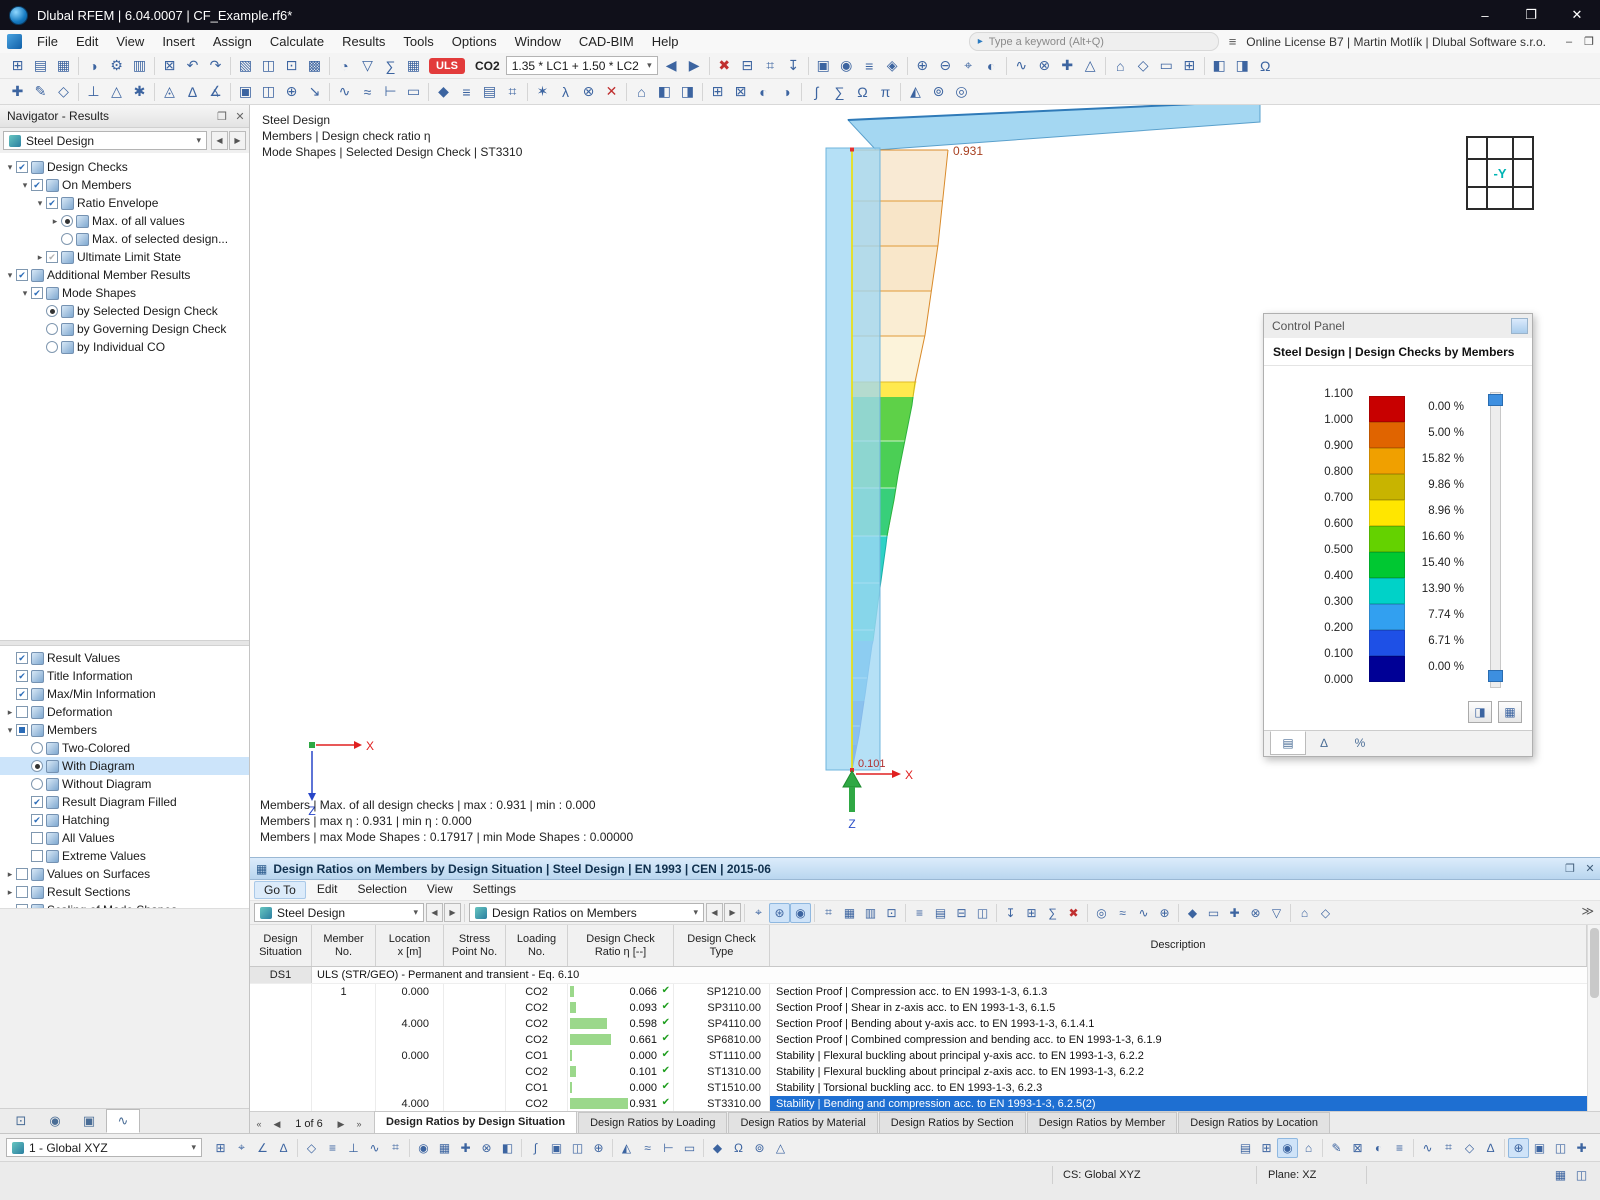  Describe the element at coordinates (919, 913) in the screenshot. I see `toolbar-icon: ≡` at that location.